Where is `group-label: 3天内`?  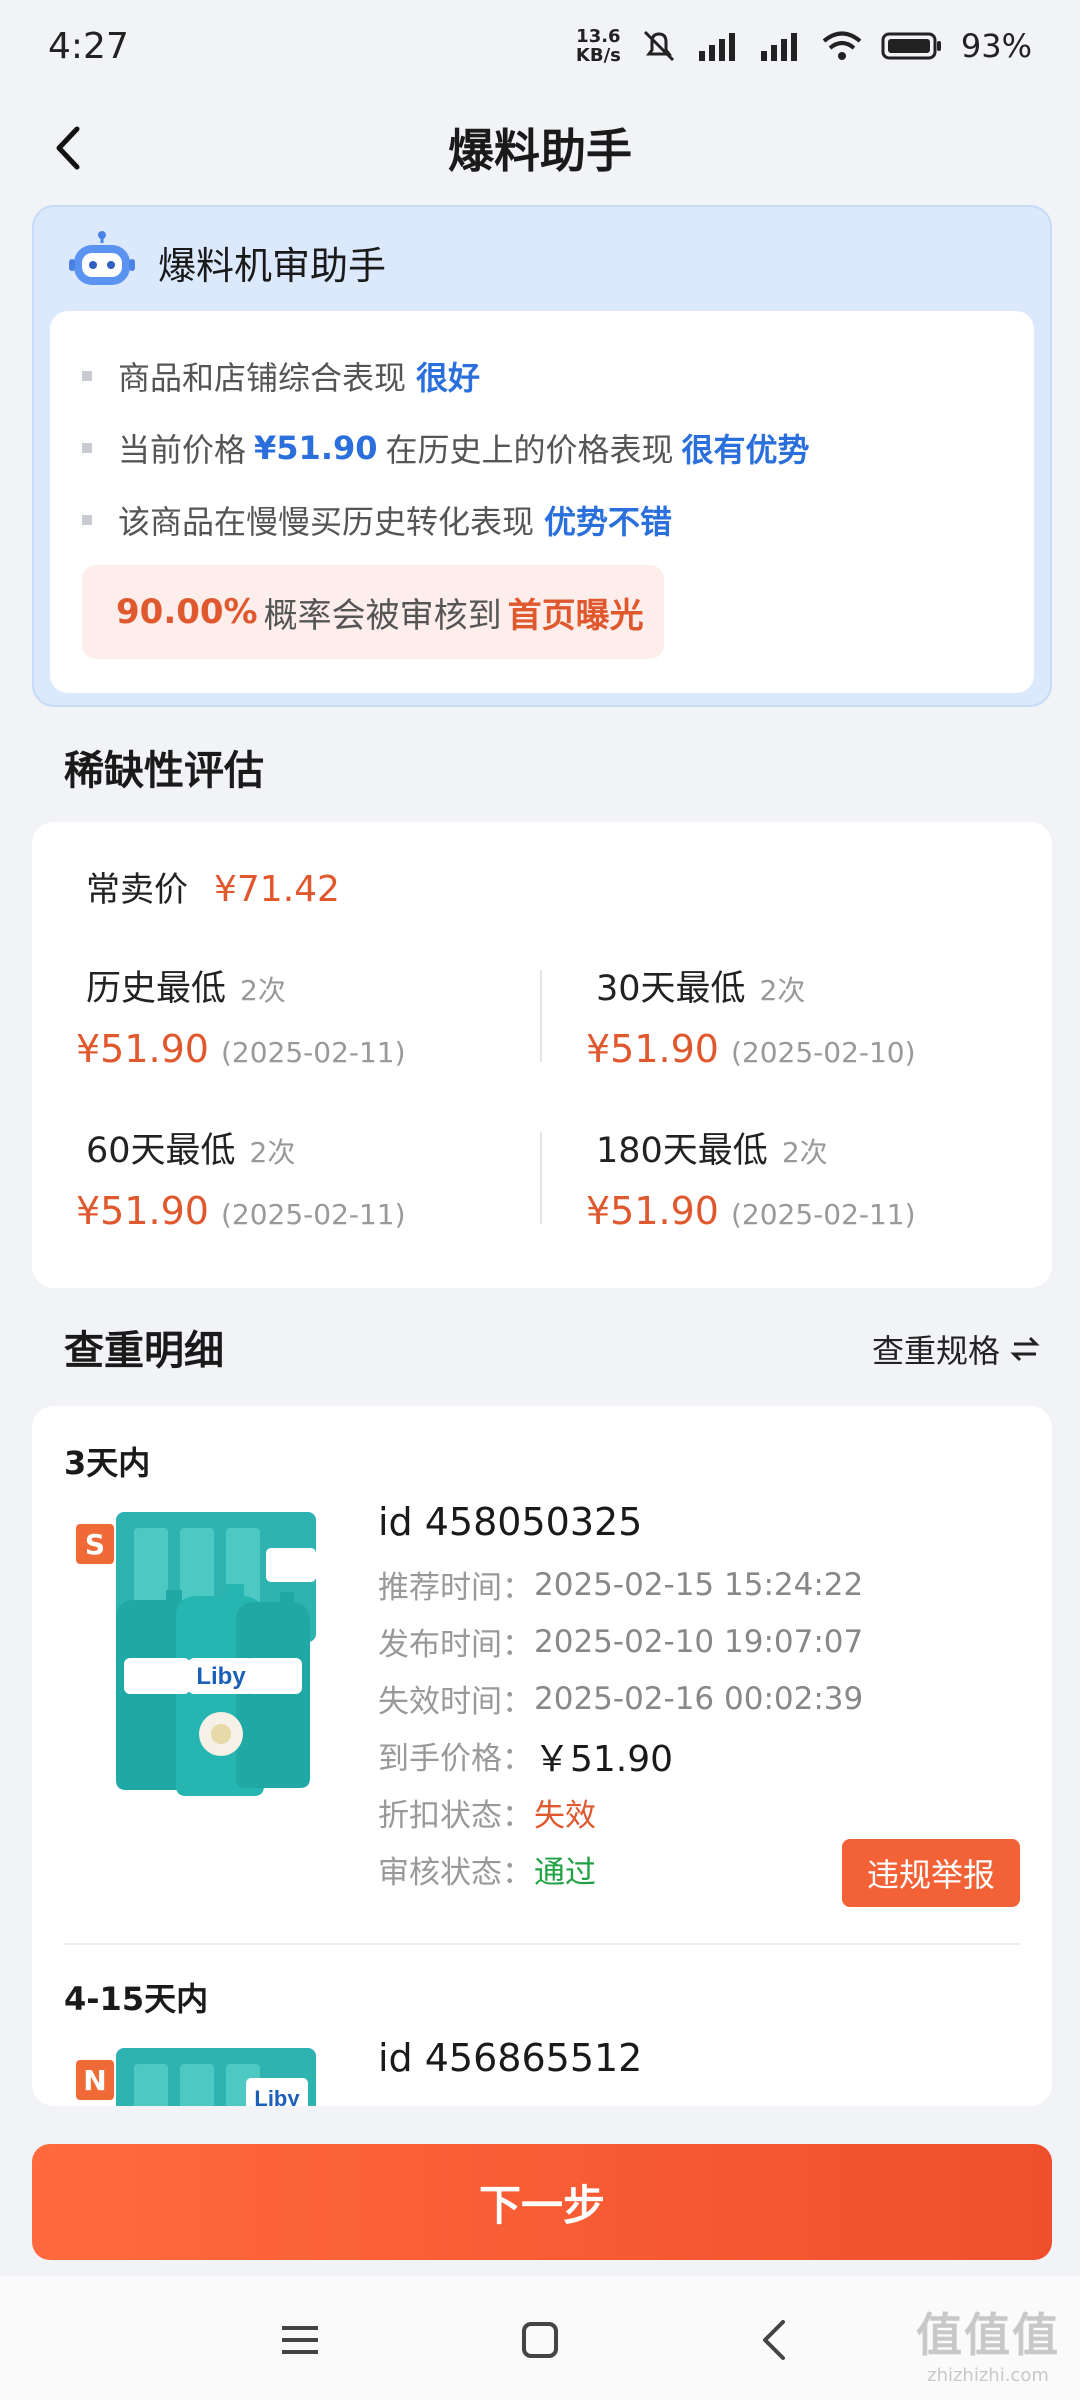
group-label: 3天内 is located at coordinates (107, 1463).